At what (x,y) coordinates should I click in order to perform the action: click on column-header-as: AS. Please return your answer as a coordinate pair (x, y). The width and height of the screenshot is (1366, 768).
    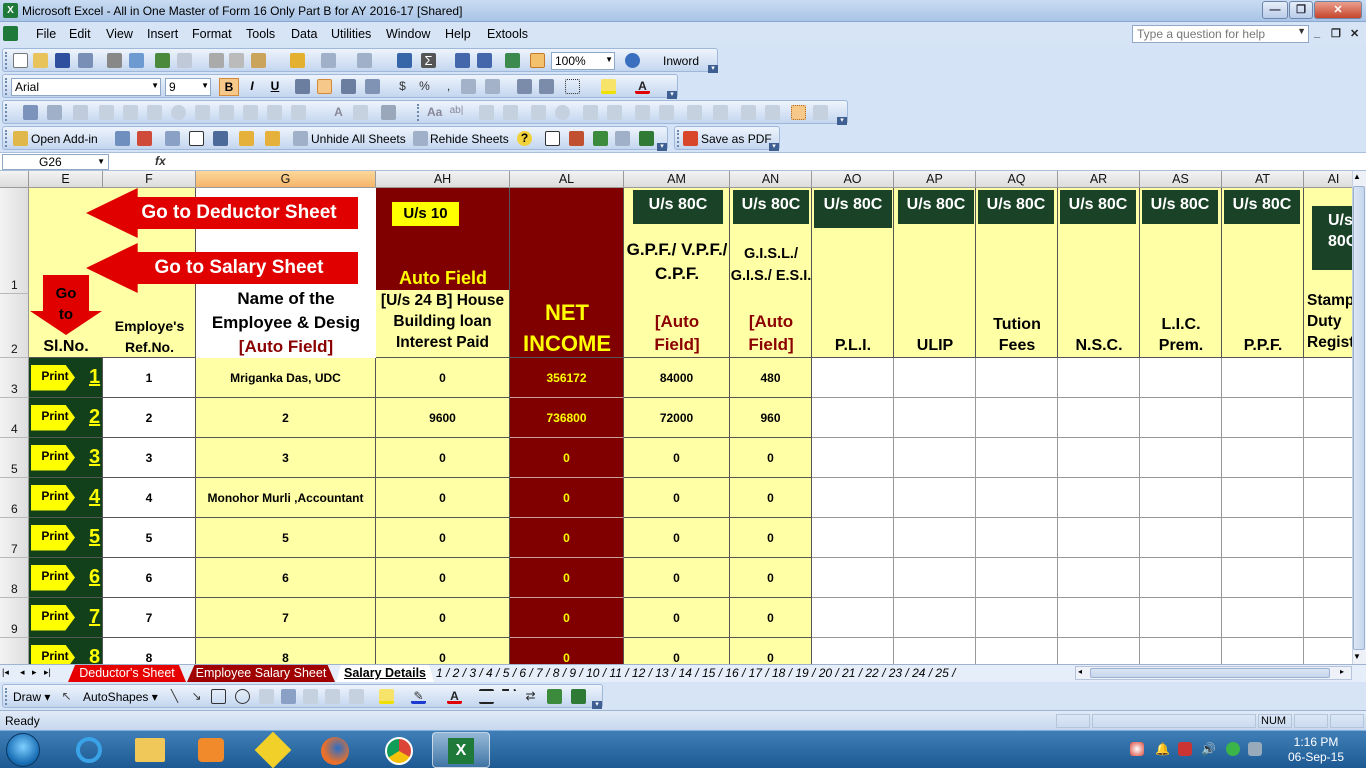
    Looking at the image, I should click on (1181, 179).